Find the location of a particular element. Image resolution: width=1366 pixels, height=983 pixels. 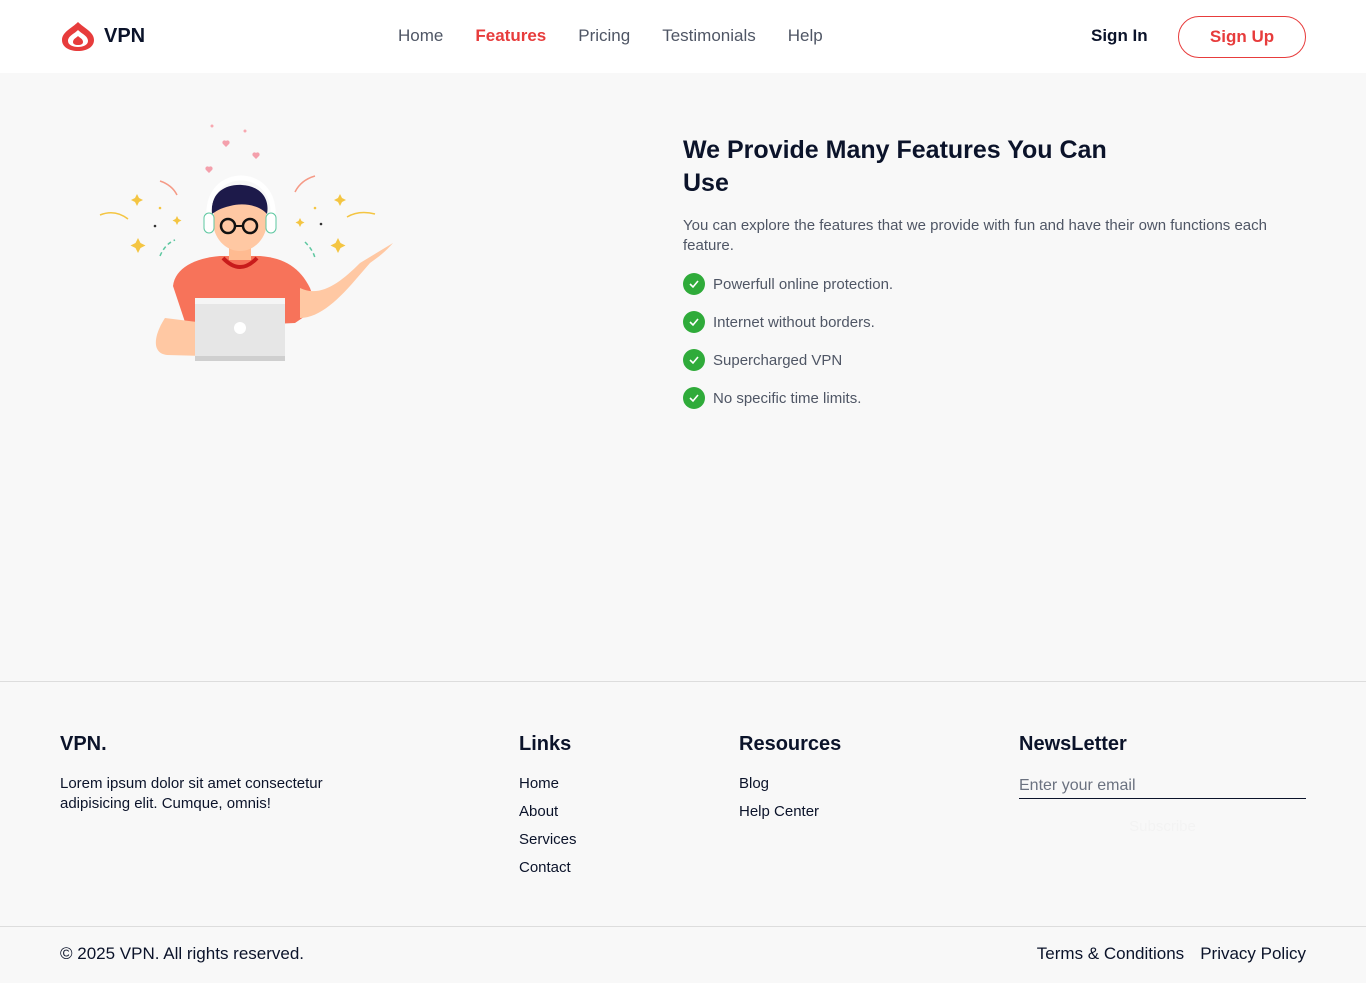

feature-item: No specific time limits. is located at coordinates (788, 398).